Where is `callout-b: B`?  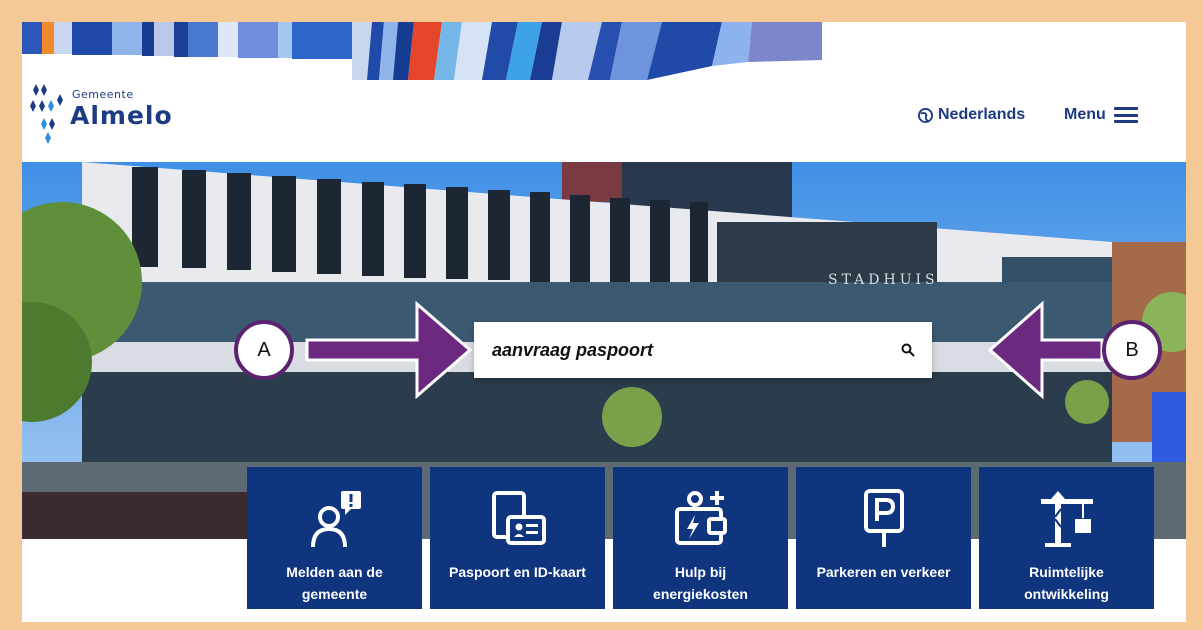 callout-b: B is located at coordinates (1132, 350).